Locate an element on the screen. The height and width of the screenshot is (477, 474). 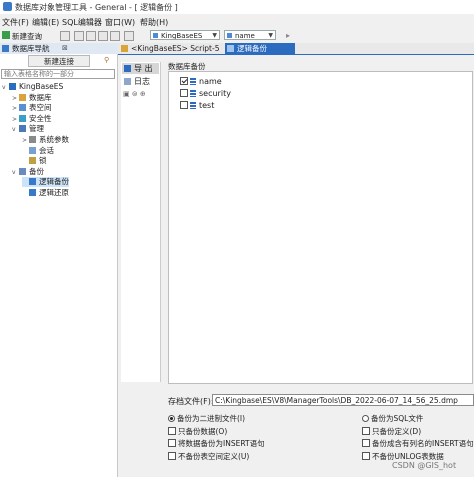
tree-item: > 数据库 is located at coordinates (32, 98).